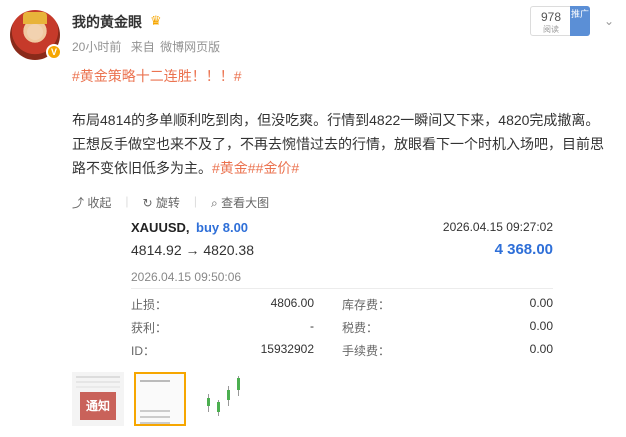 This screenshot has height=437, width=626. What do you see at coordinates (149, 305) in the screenshot?
I see `stop-loss-label: 止损：` at bounding box center [149, 305].